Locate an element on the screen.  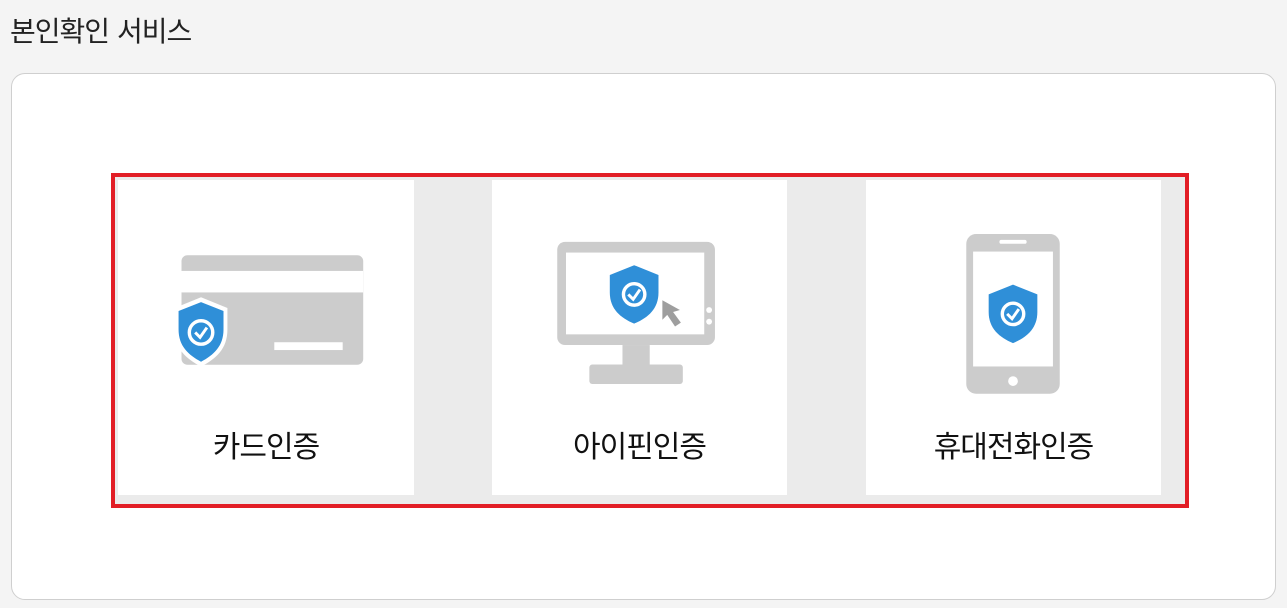
monitor-shield-icon is located at coordinates (636, 312).